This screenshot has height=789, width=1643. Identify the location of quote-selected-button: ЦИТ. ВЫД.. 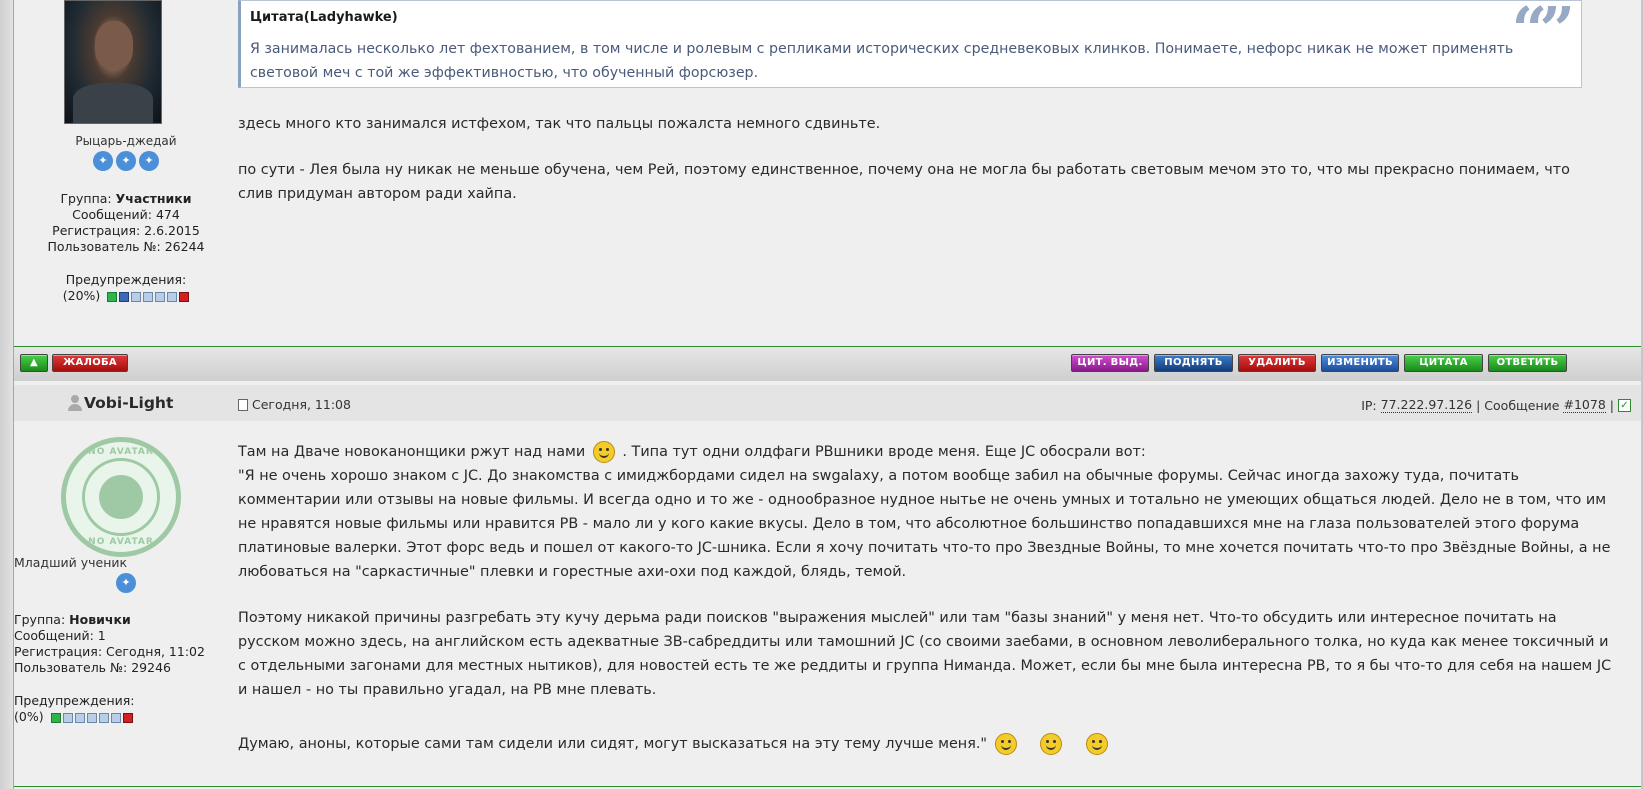
(1110, 363).